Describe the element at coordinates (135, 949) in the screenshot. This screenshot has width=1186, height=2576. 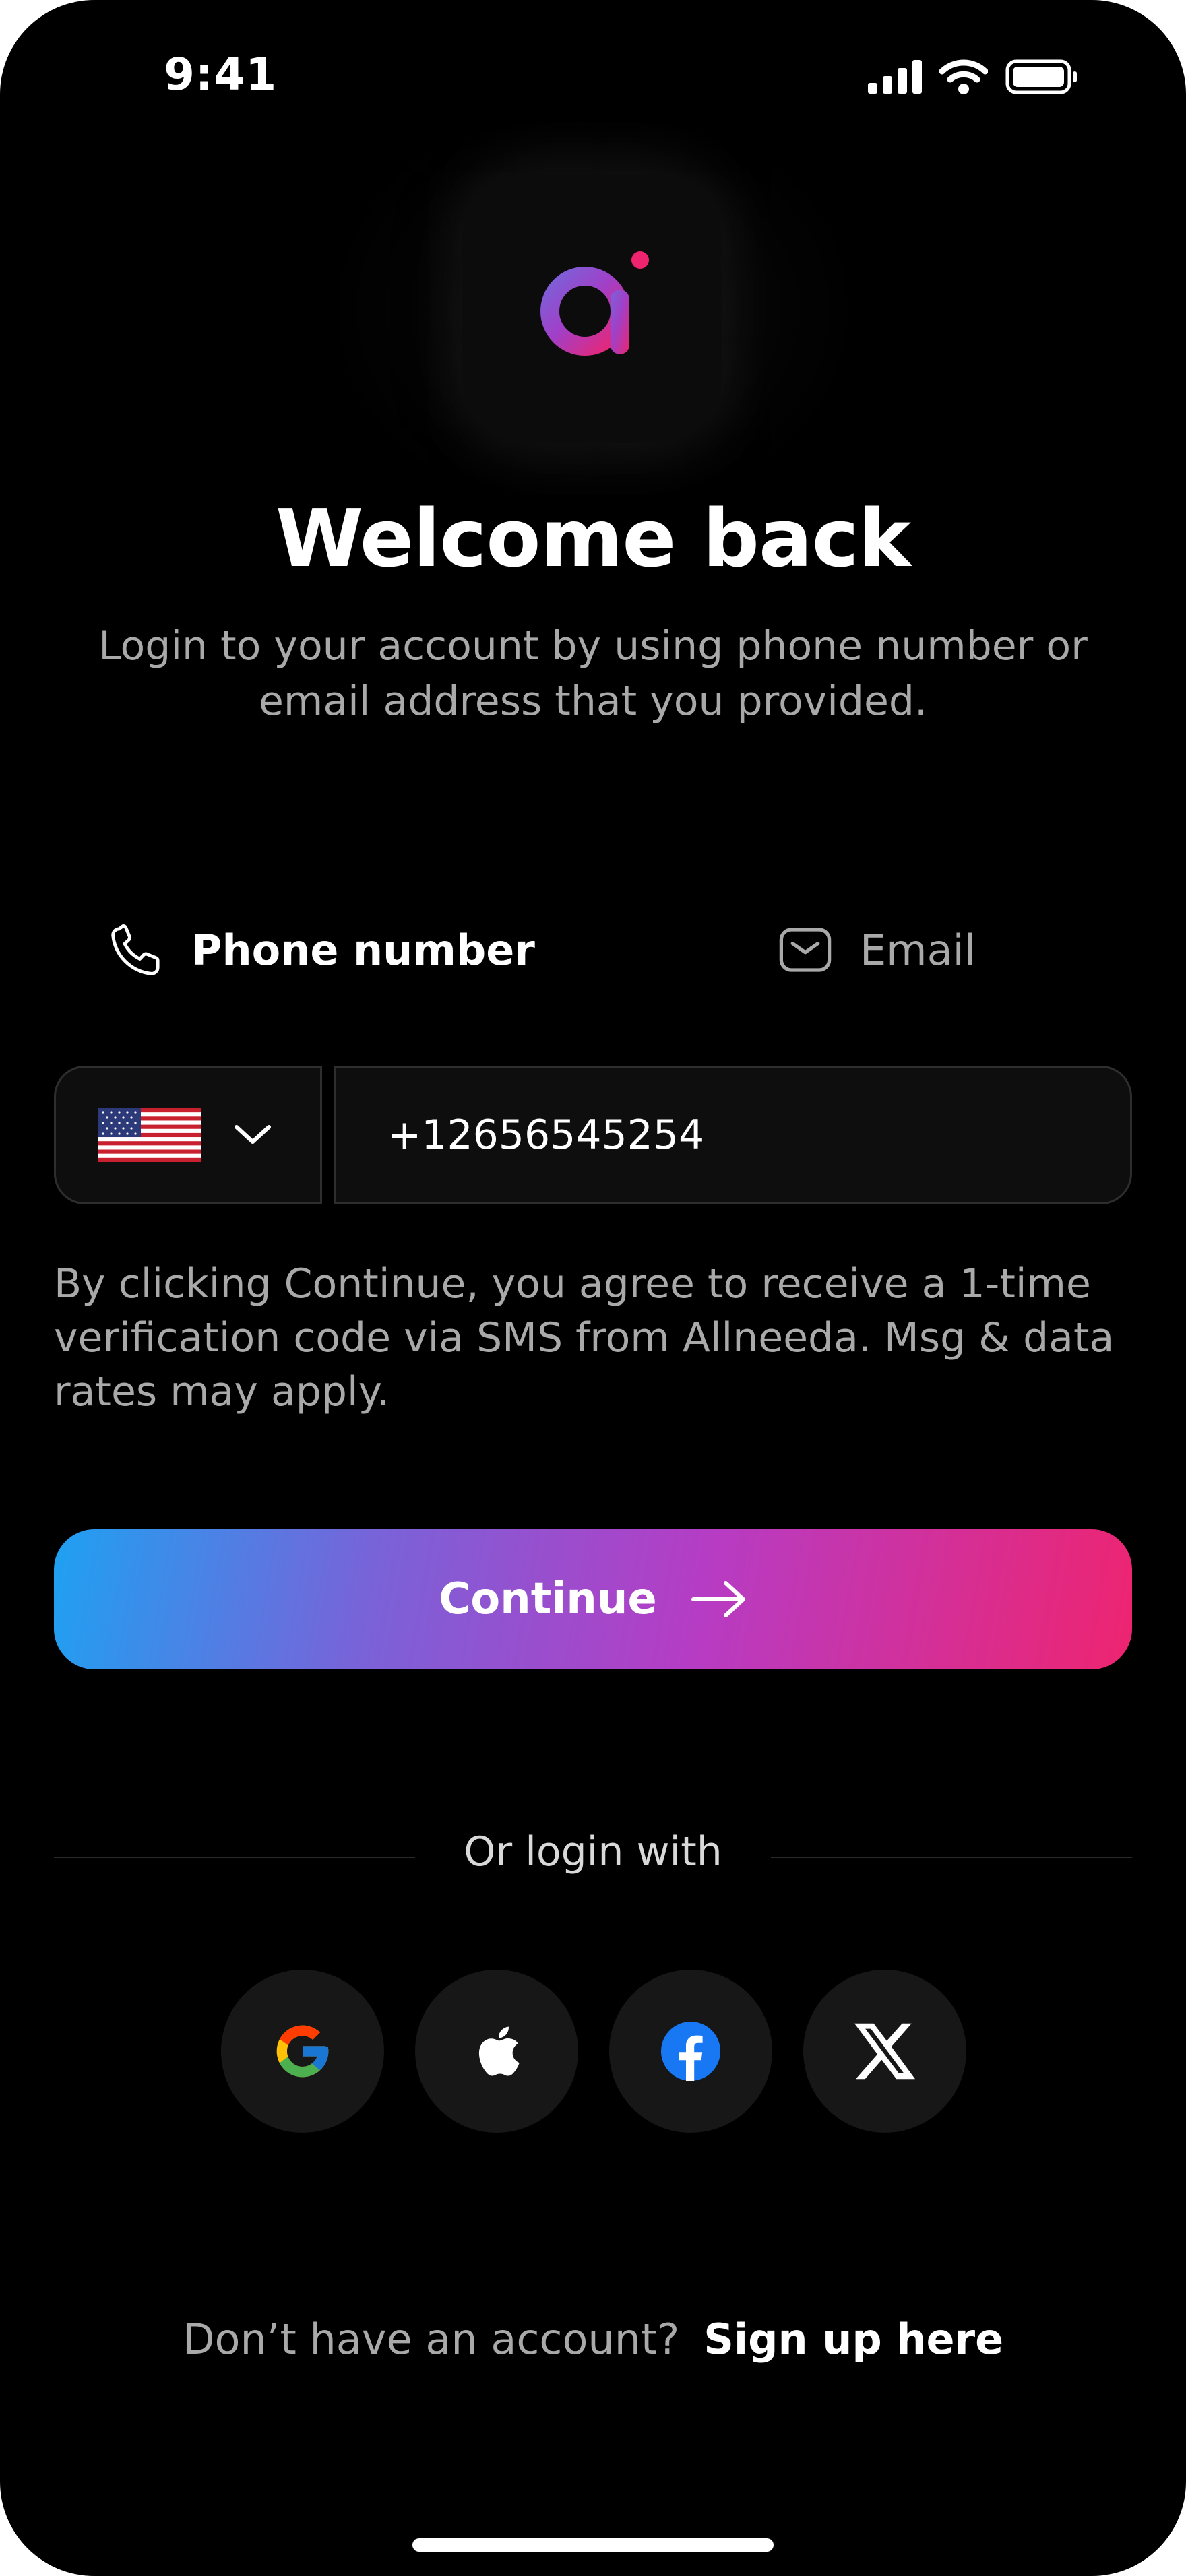
I see `phone-icon` at that location.